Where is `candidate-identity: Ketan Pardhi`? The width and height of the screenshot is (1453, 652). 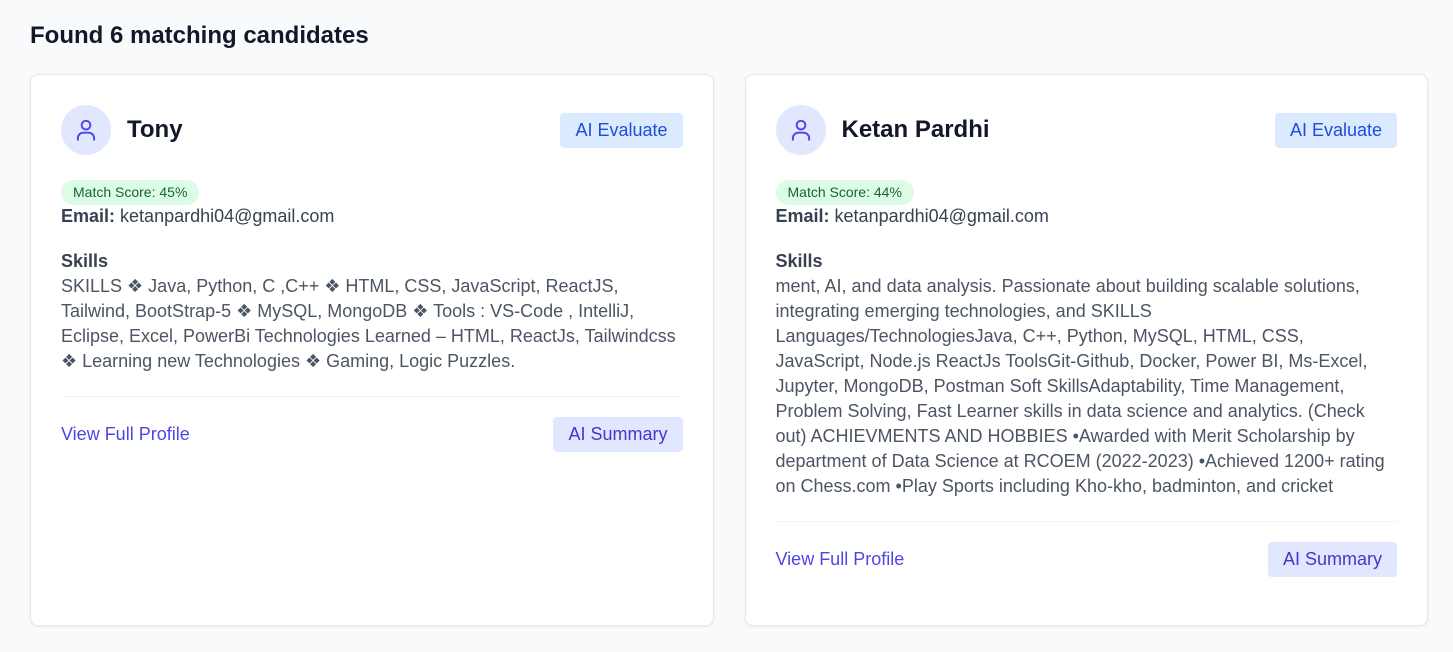 candidate-identity: Ketan Pardhi is located at coordinates (882, 130).